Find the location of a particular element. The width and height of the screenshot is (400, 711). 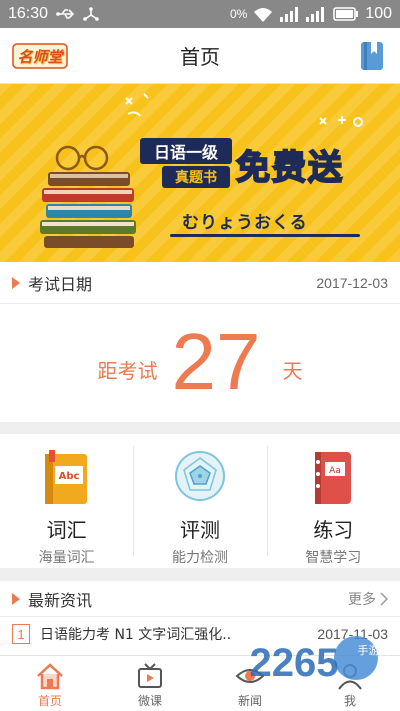

app-header: 名师堂 首页 is located at coordinates (200, 56).